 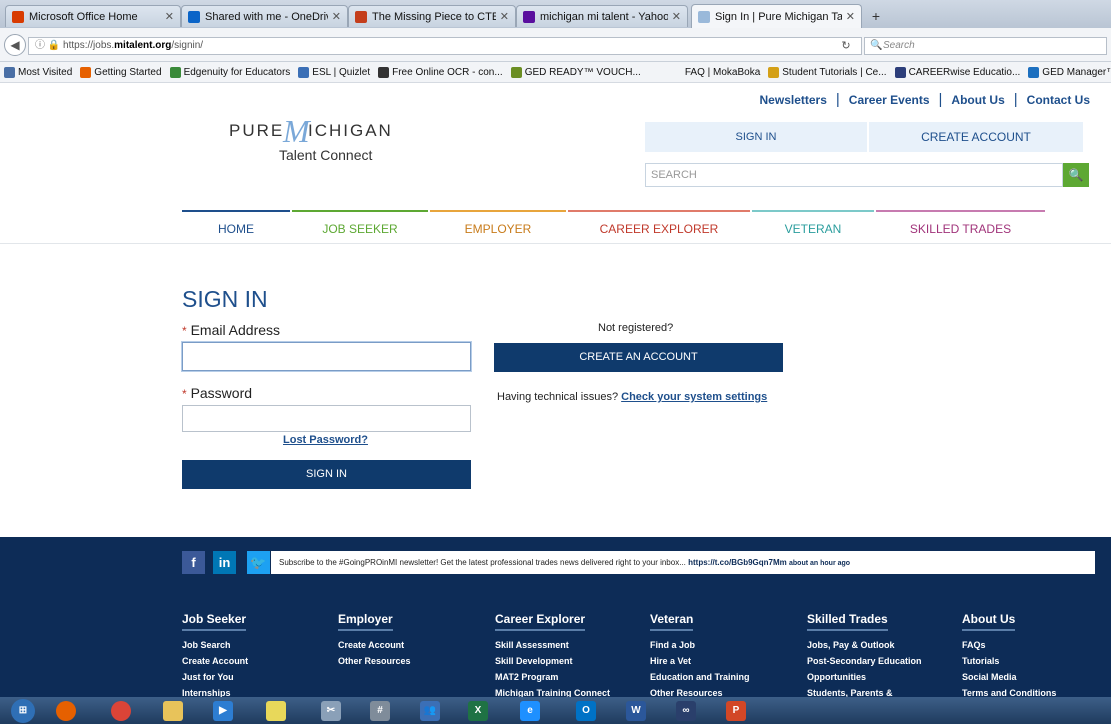 What do you see at coordinates (430, 710) in the screenshot?
I see `taskbar-item: 👥` at bounding box center [430, 710].